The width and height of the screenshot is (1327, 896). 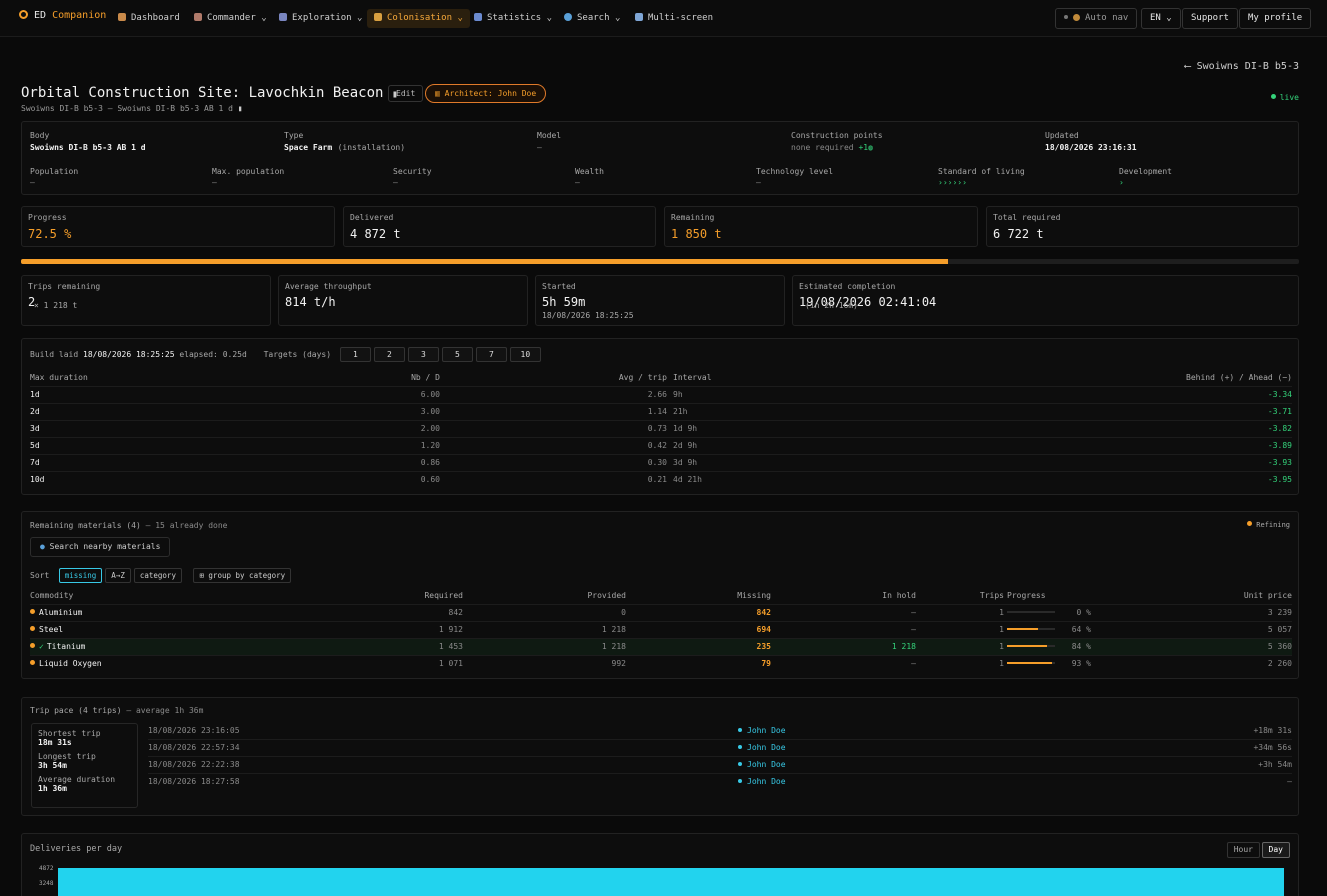 What do you see at coordinates (661, 394) in the screenshot?
I see `target-row: 1d 6.00 2.66 9h -3.34` at bounding box center [661, 394].